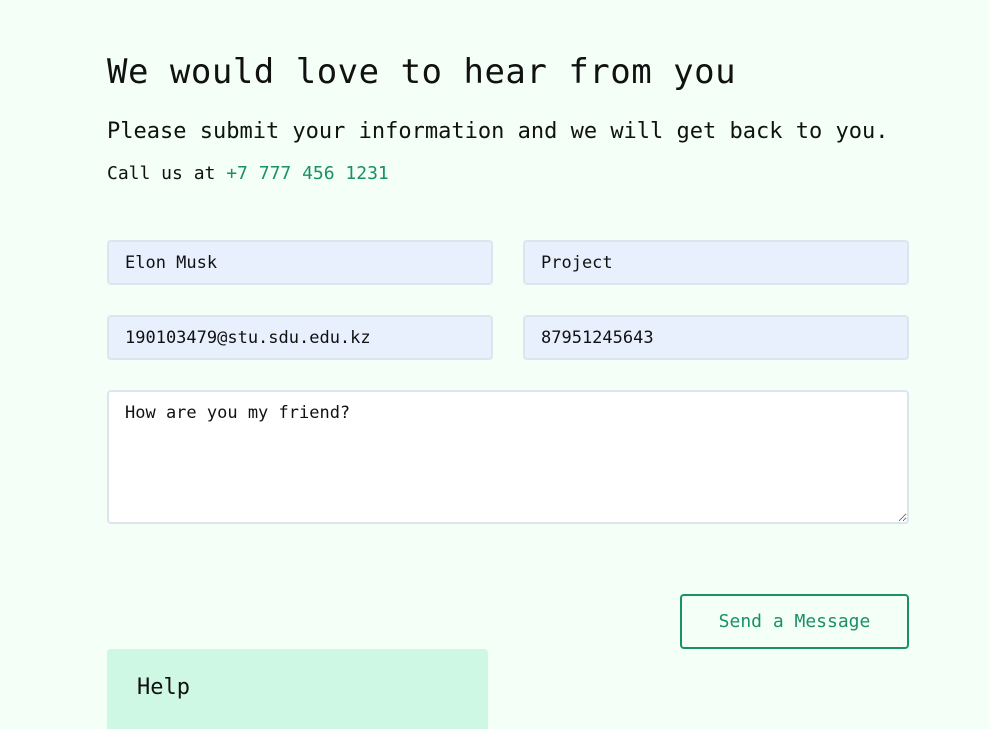  What do you see at coordinates (307, 173) in the screenshot?
I see `phone-link: +7 777 456 1231` at bounding box center [307, 173].